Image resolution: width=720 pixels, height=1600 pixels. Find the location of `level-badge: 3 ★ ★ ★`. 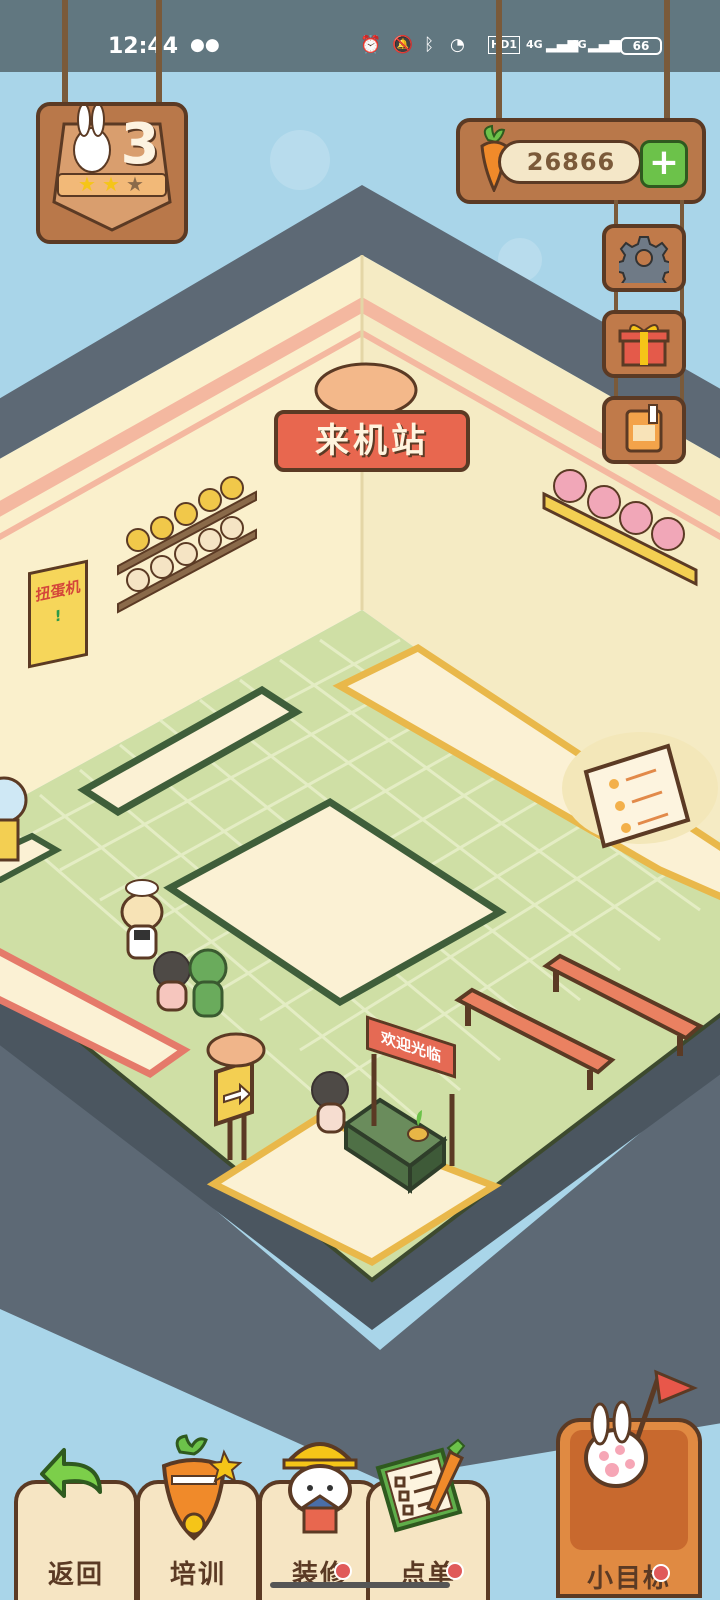

level-badge: 3 ★ ★ ★ is located at coordinates (112, 173).